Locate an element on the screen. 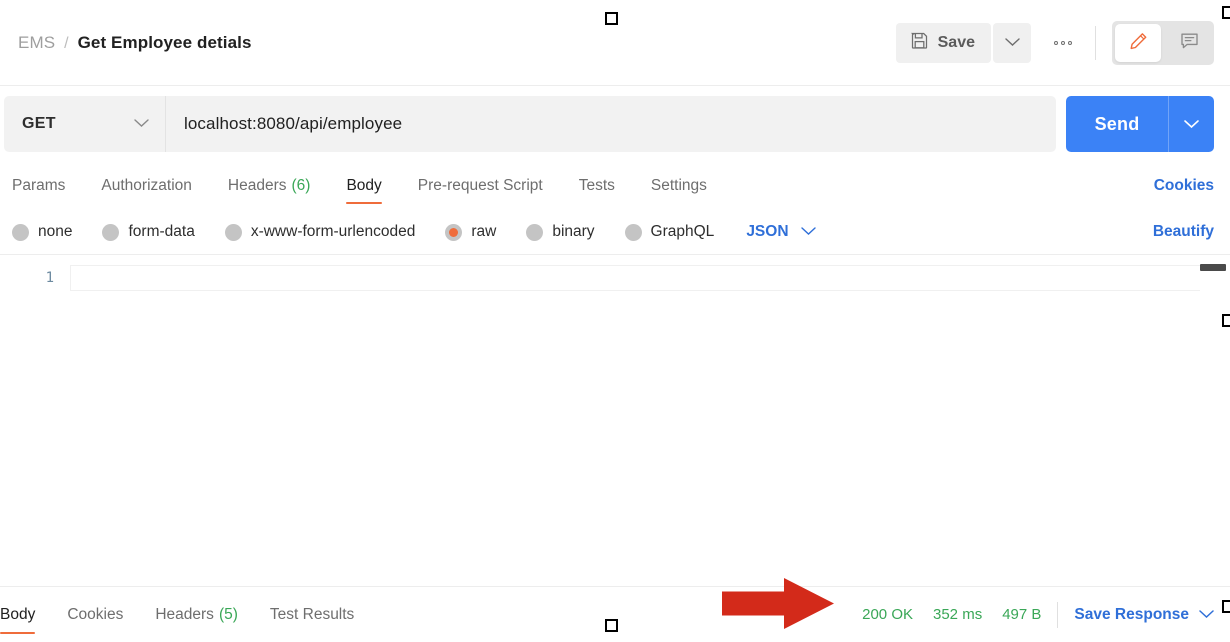 Image resolution: width=1230 pixels, height=642 pixels. response-meta: 200 OK 352 ms 497 B is located at coordinates (959, 614).